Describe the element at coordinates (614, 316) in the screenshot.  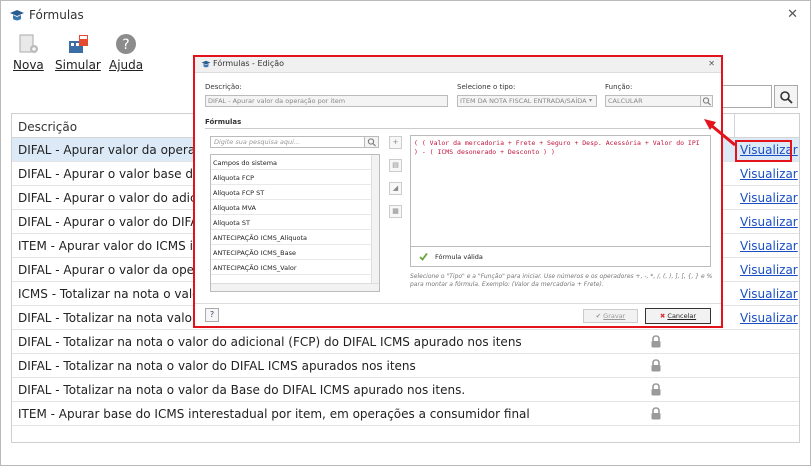
I see `gravar-label: Gravar` at that location.